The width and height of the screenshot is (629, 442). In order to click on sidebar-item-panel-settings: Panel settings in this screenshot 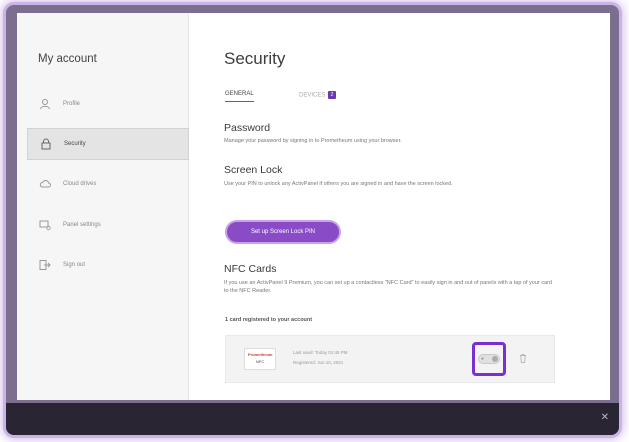, I will do `click(107, 225)`.